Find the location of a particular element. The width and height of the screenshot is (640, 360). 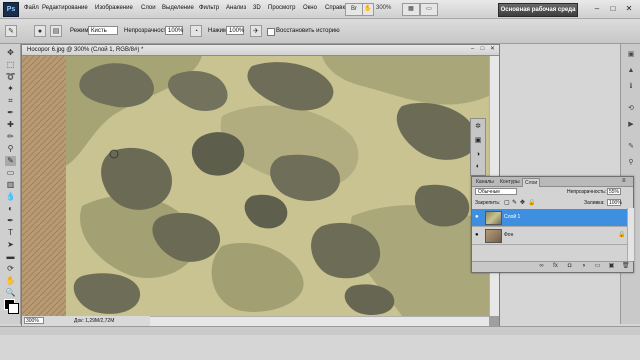

tab-paths: Контуры is located at coordinates (510, 182).